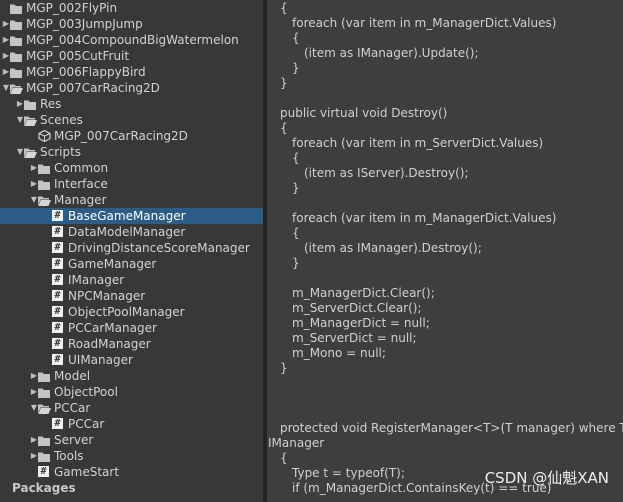 The width and height of the screenshot is (623, 502). I want to click on code-line: public virtual void Destroy(), so click(364, 113).